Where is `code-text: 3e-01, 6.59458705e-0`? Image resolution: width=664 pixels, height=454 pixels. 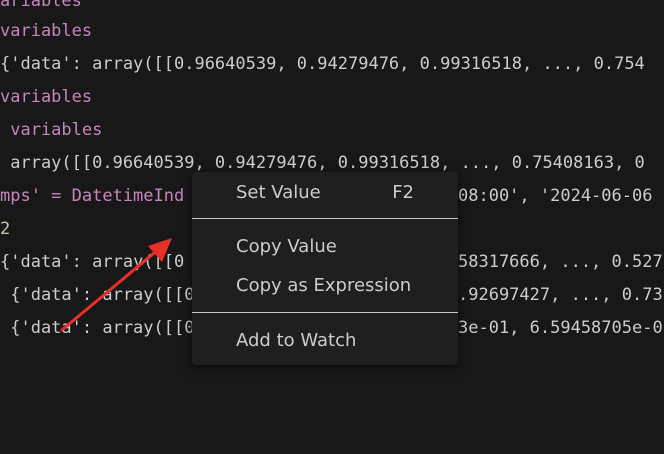 code-text: 3e-01, 6.59458705e-0 is located at coordinates (560, 328).